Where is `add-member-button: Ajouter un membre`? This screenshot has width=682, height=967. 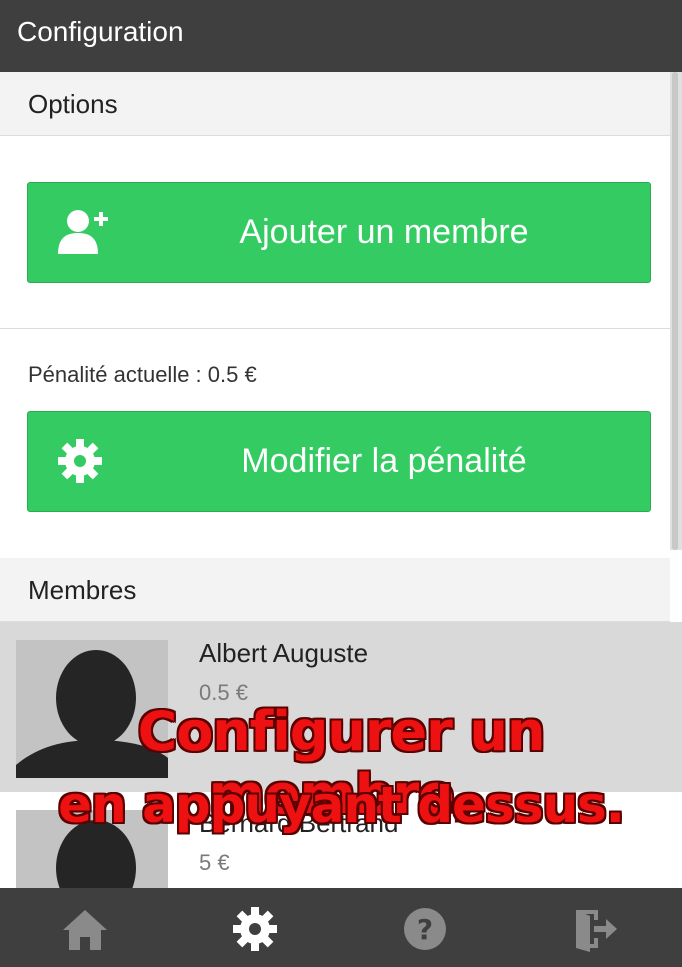 add-member-button: Ajouter un membre is located at coordinates (339, 232).